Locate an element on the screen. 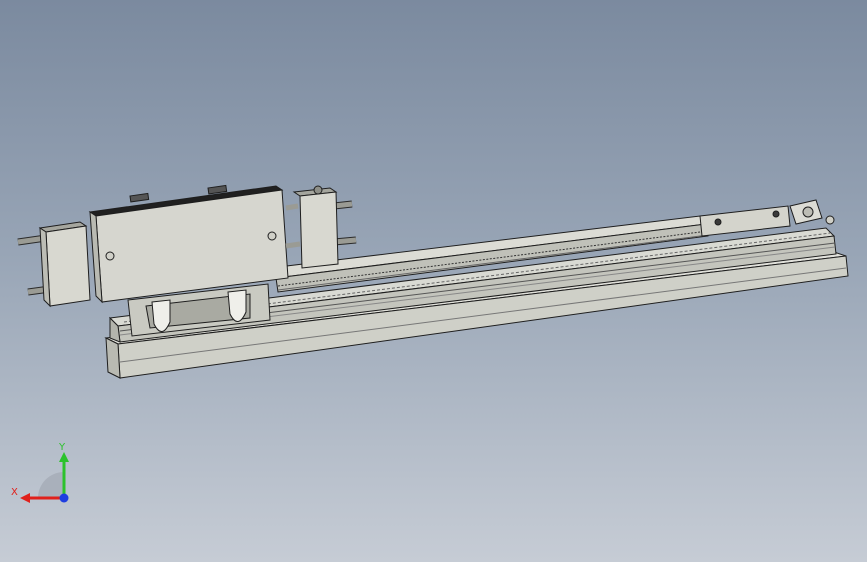  triad-plane-icon is located at coordinates (51, 485).